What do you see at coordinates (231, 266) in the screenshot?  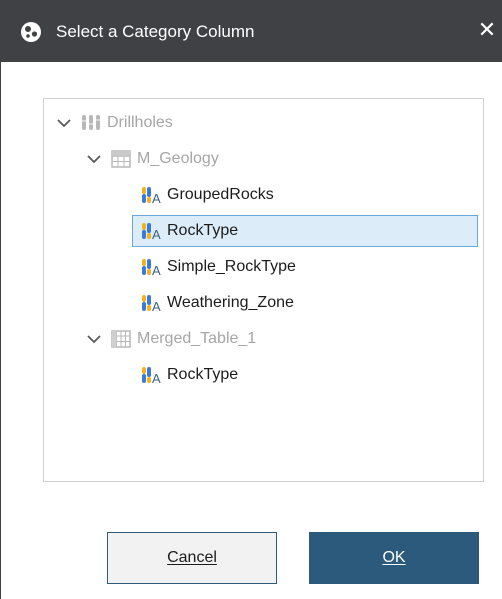 I see `tree-node-label: Simple_RockType` at bounding box center [231, 266].